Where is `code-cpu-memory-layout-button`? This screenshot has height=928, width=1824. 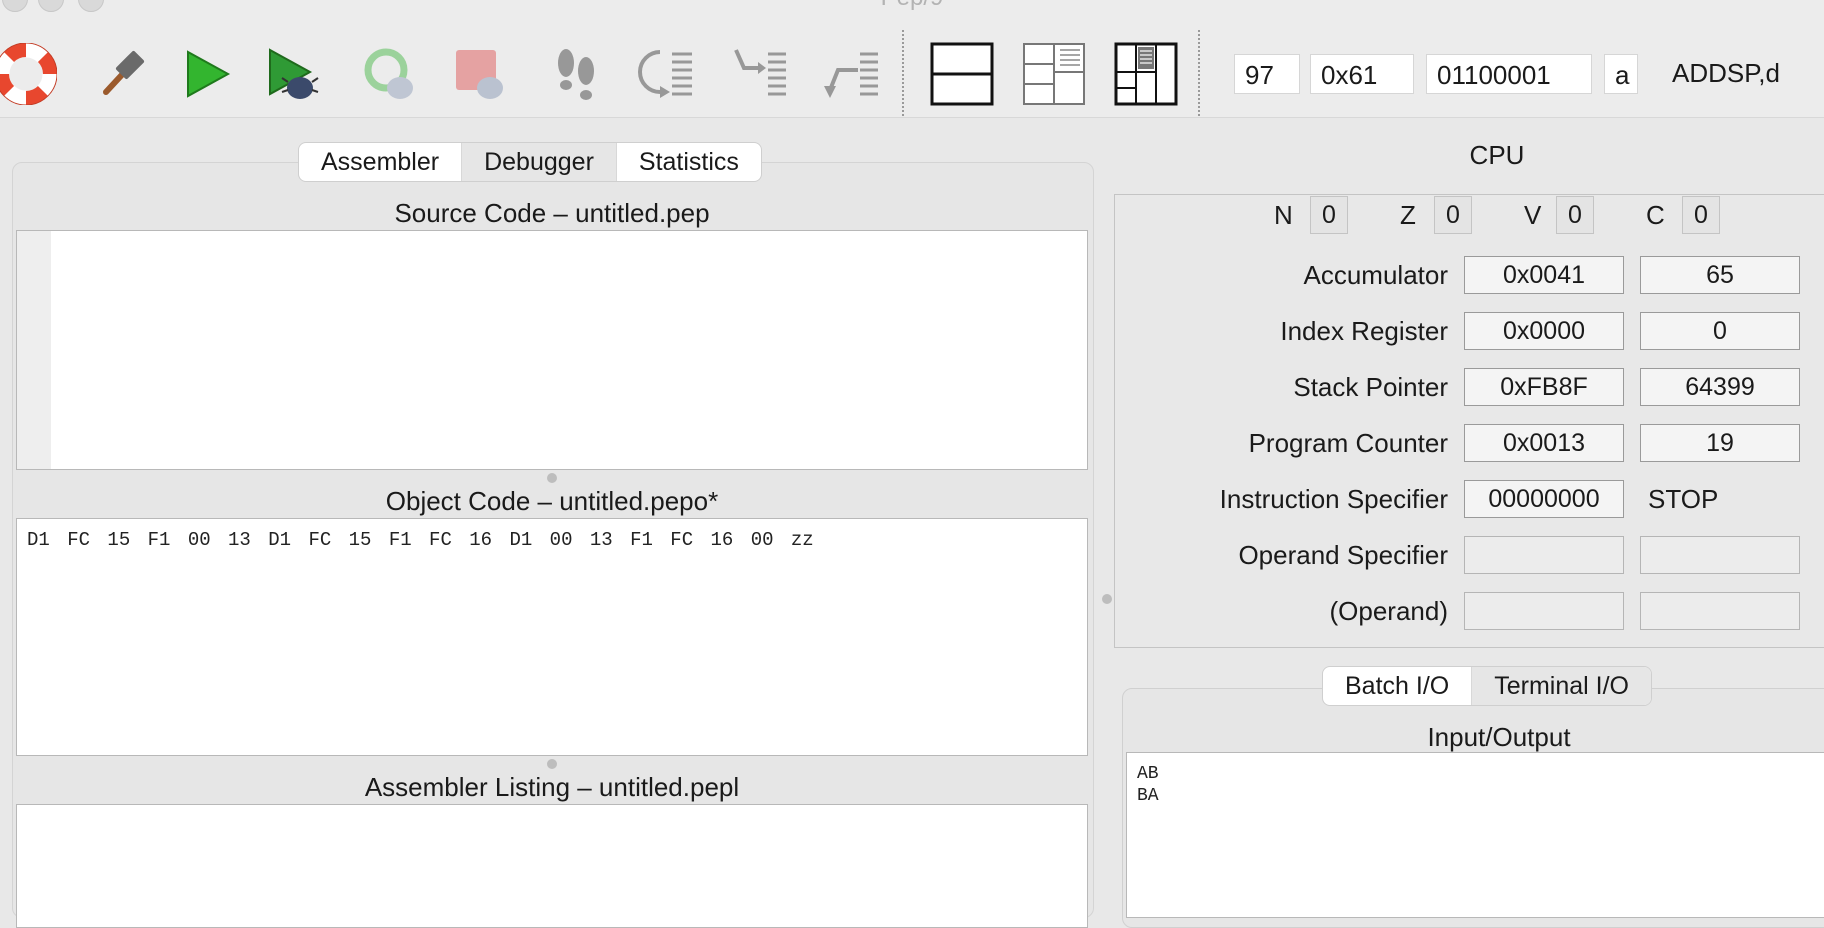 code-cpu-memory-layout-button is located at coordinates (1146, 74).